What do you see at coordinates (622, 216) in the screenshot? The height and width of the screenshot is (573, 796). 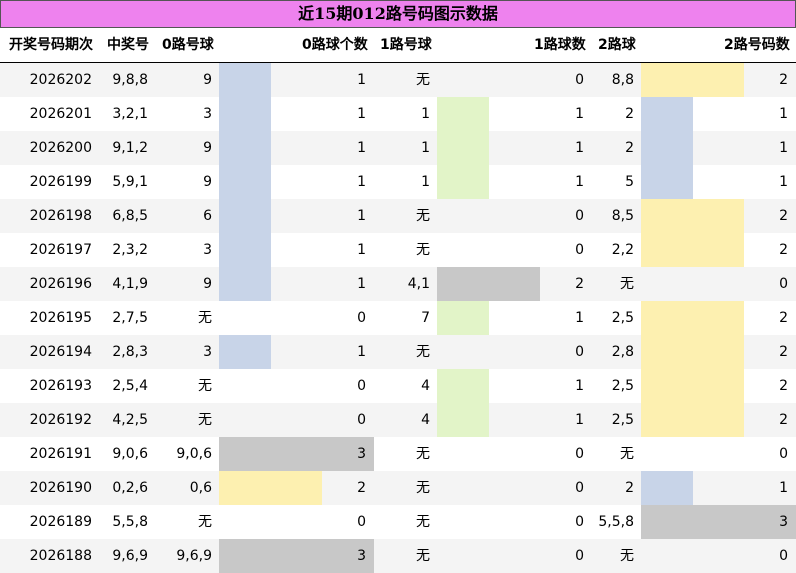 I see `route2-balls-cell: 8,5` at bounding box center [622, 216].